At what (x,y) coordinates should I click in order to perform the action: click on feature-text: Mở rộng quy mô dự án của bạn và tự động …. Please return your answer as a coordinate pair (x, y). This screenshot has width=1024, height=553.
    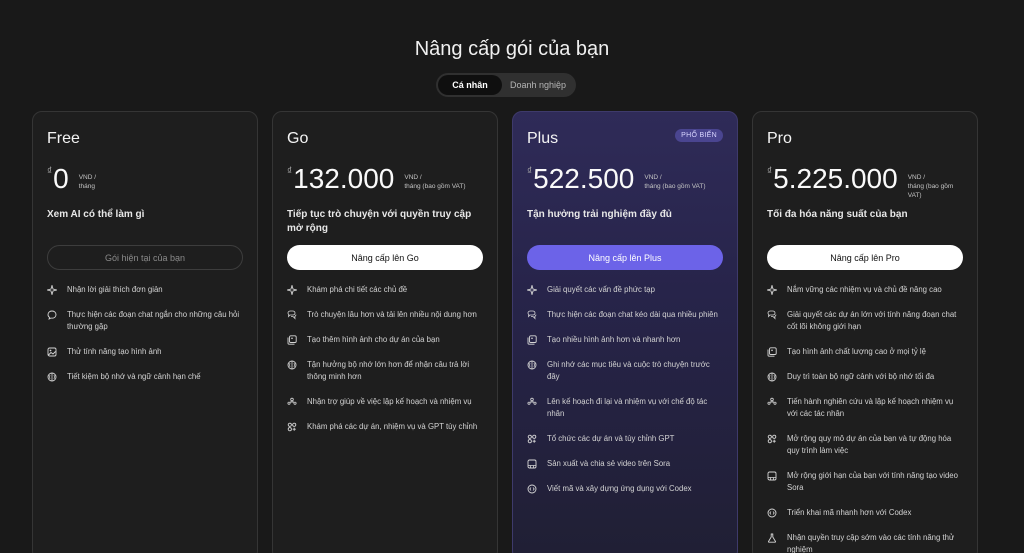
    Looking at the image, I should click on (869, 444).